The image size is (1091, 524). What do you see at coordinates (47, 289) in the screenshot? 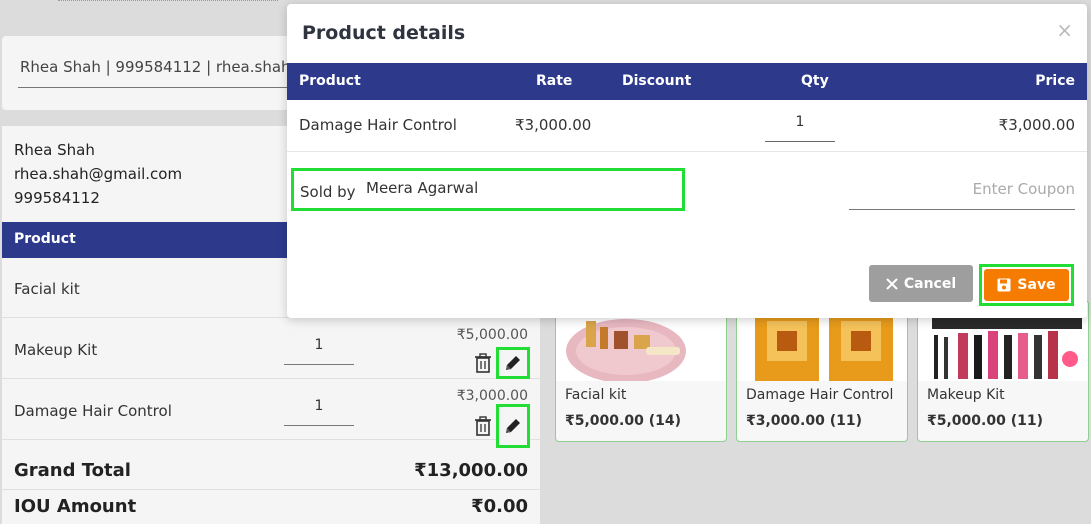
I see `cart-item-name: Facial kit` at bounding box center [47, 289].